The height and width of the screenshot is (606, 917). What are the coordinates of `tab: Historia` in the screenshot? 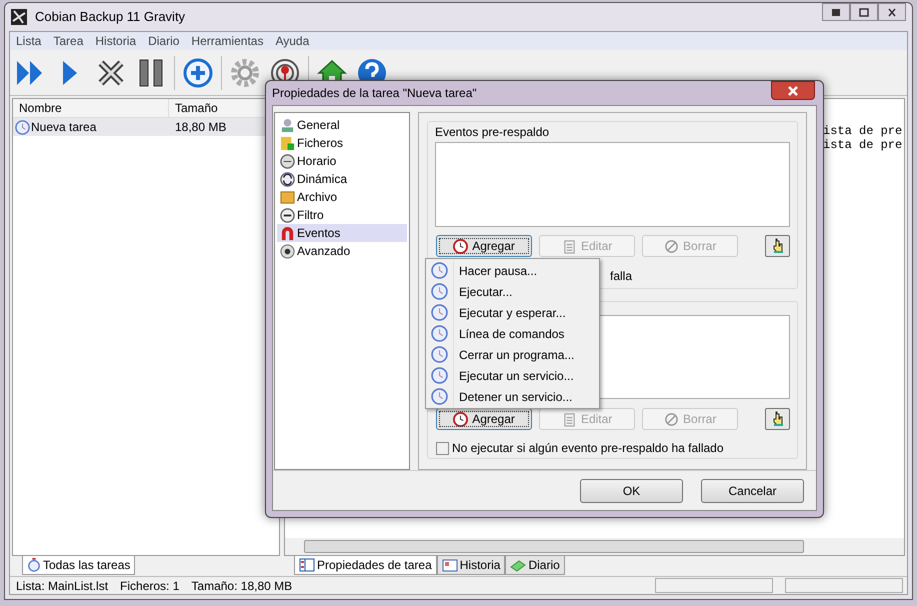 It's located at (471, 565).